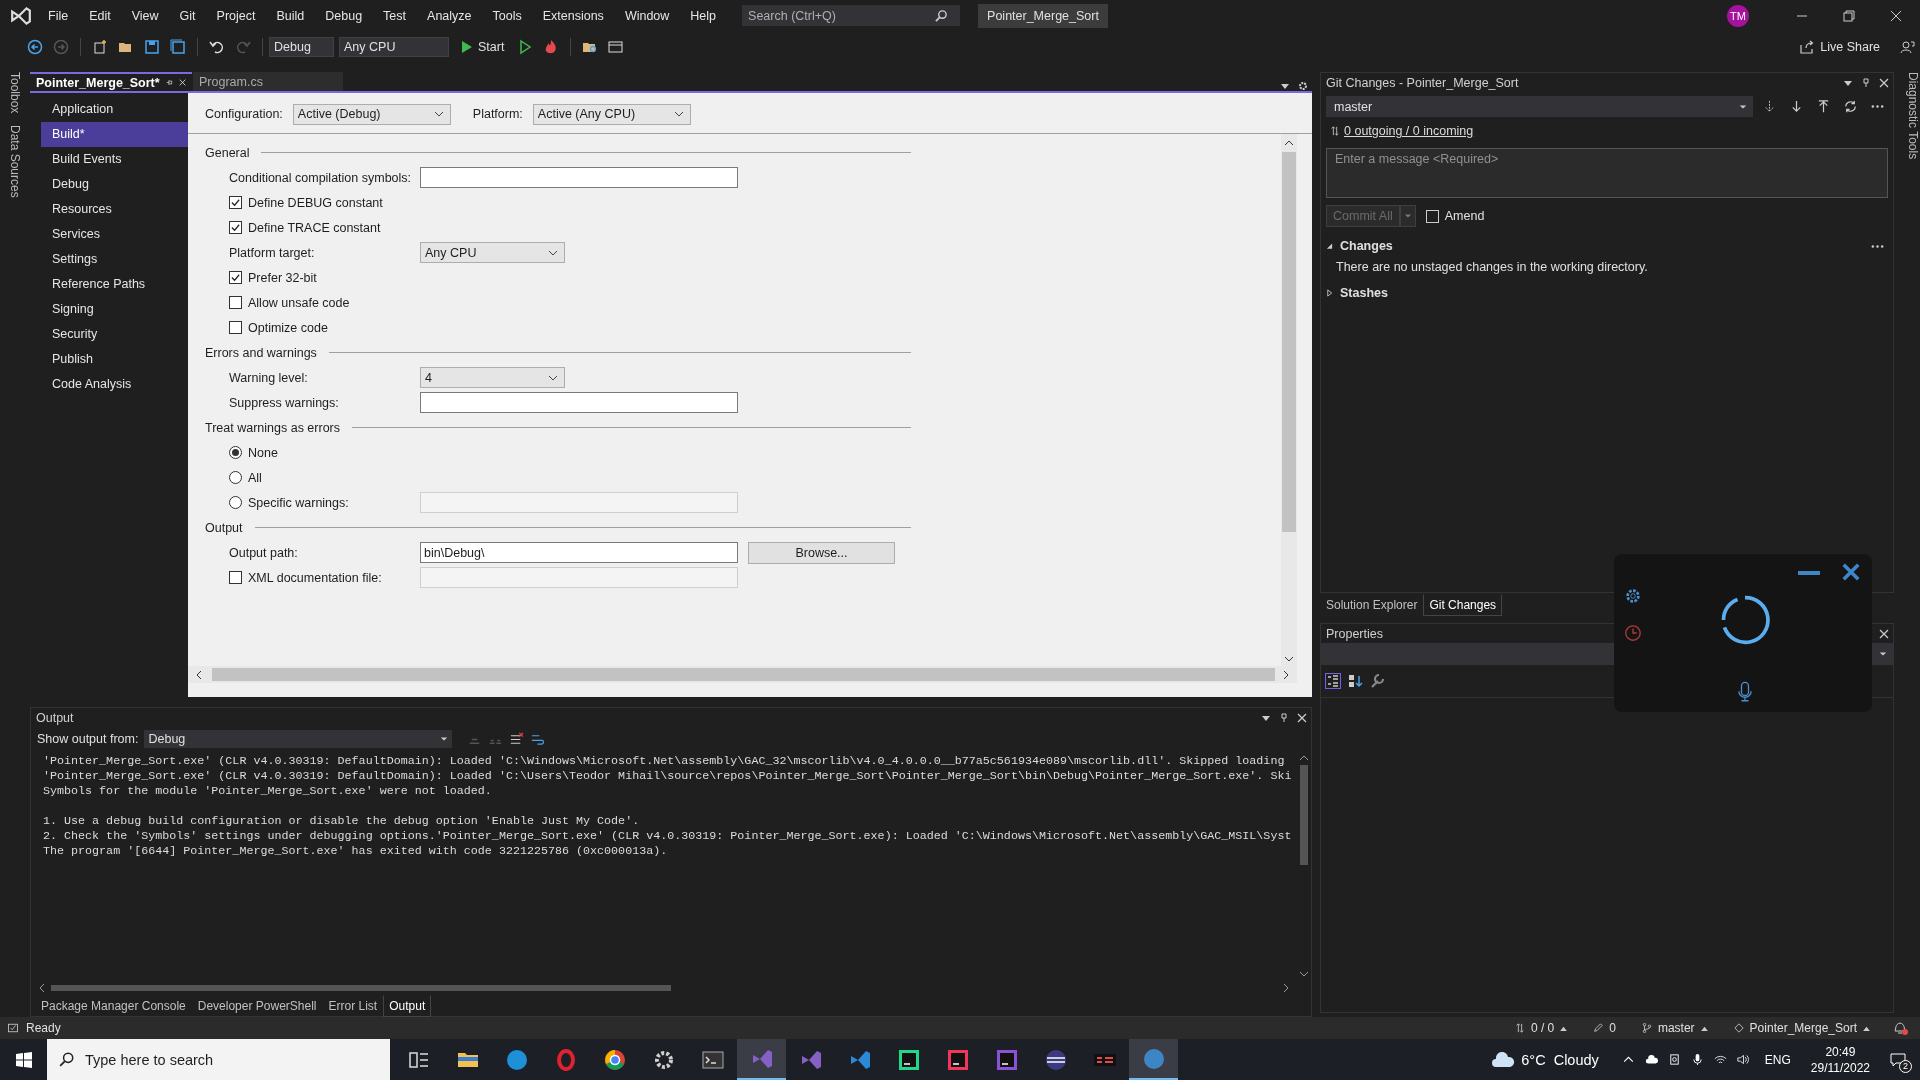 The height and width of the screenshot is (1080, 1920). What do you see at coordinates (1674, 1059) in the screenshot?
I see `camera-icon` at bounding box center [1674, 1059].